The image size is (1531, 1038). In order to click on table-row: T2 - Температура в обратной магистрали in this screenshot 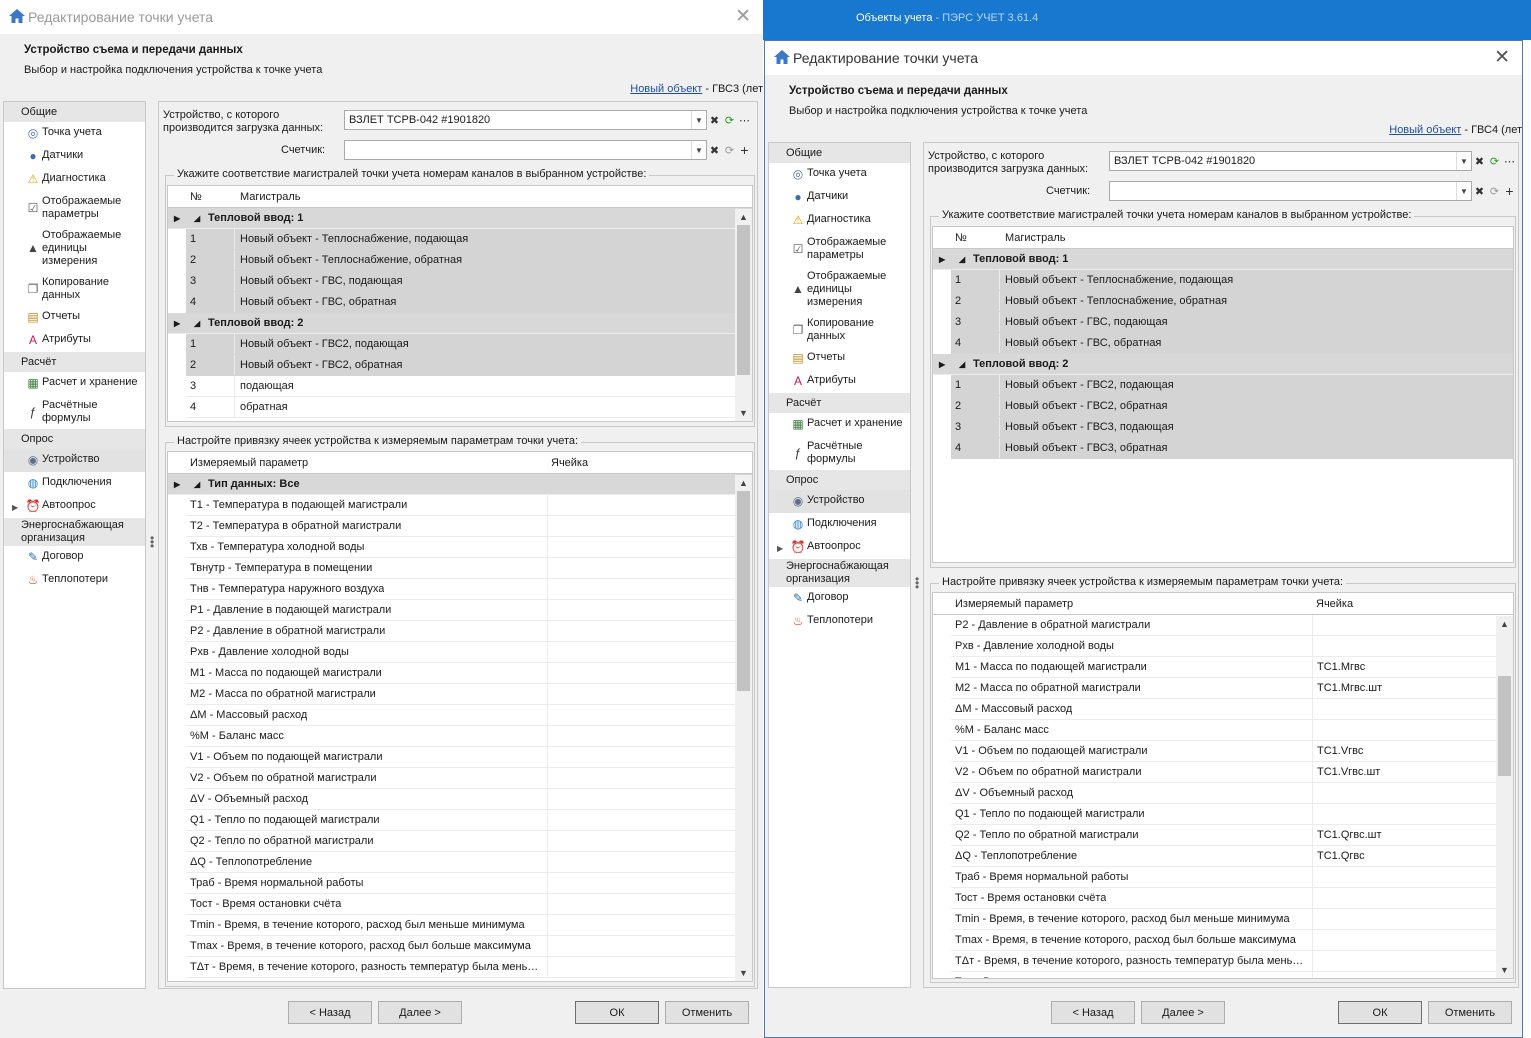, I will do `click(469, 526)`.